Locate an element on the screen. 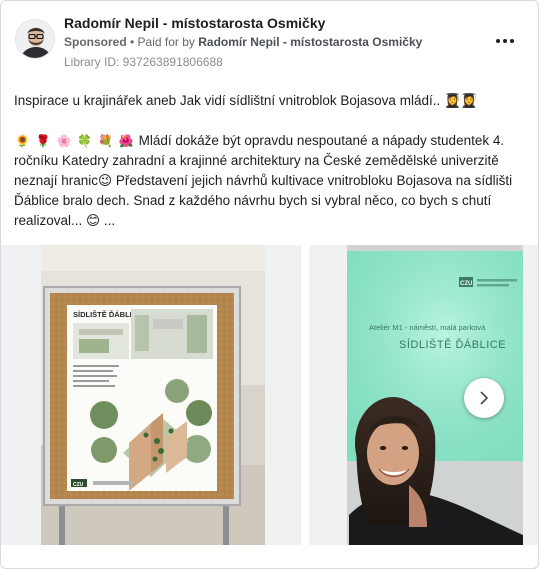 Image resolution: width=539 pixels, height=569 pixels. chevron-right-icon is located at coordinates (484, 398).